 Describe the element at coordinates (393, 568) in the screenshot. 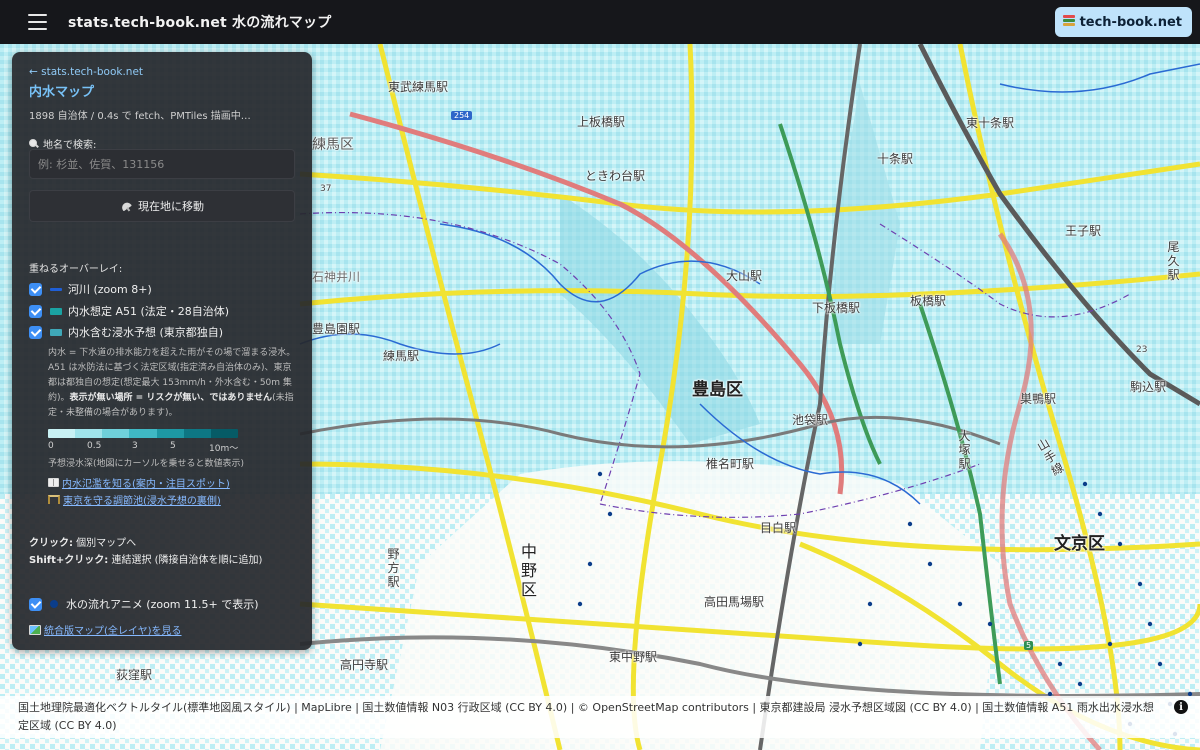

I see `map-label-station-vertical: 野方駅` at that location.